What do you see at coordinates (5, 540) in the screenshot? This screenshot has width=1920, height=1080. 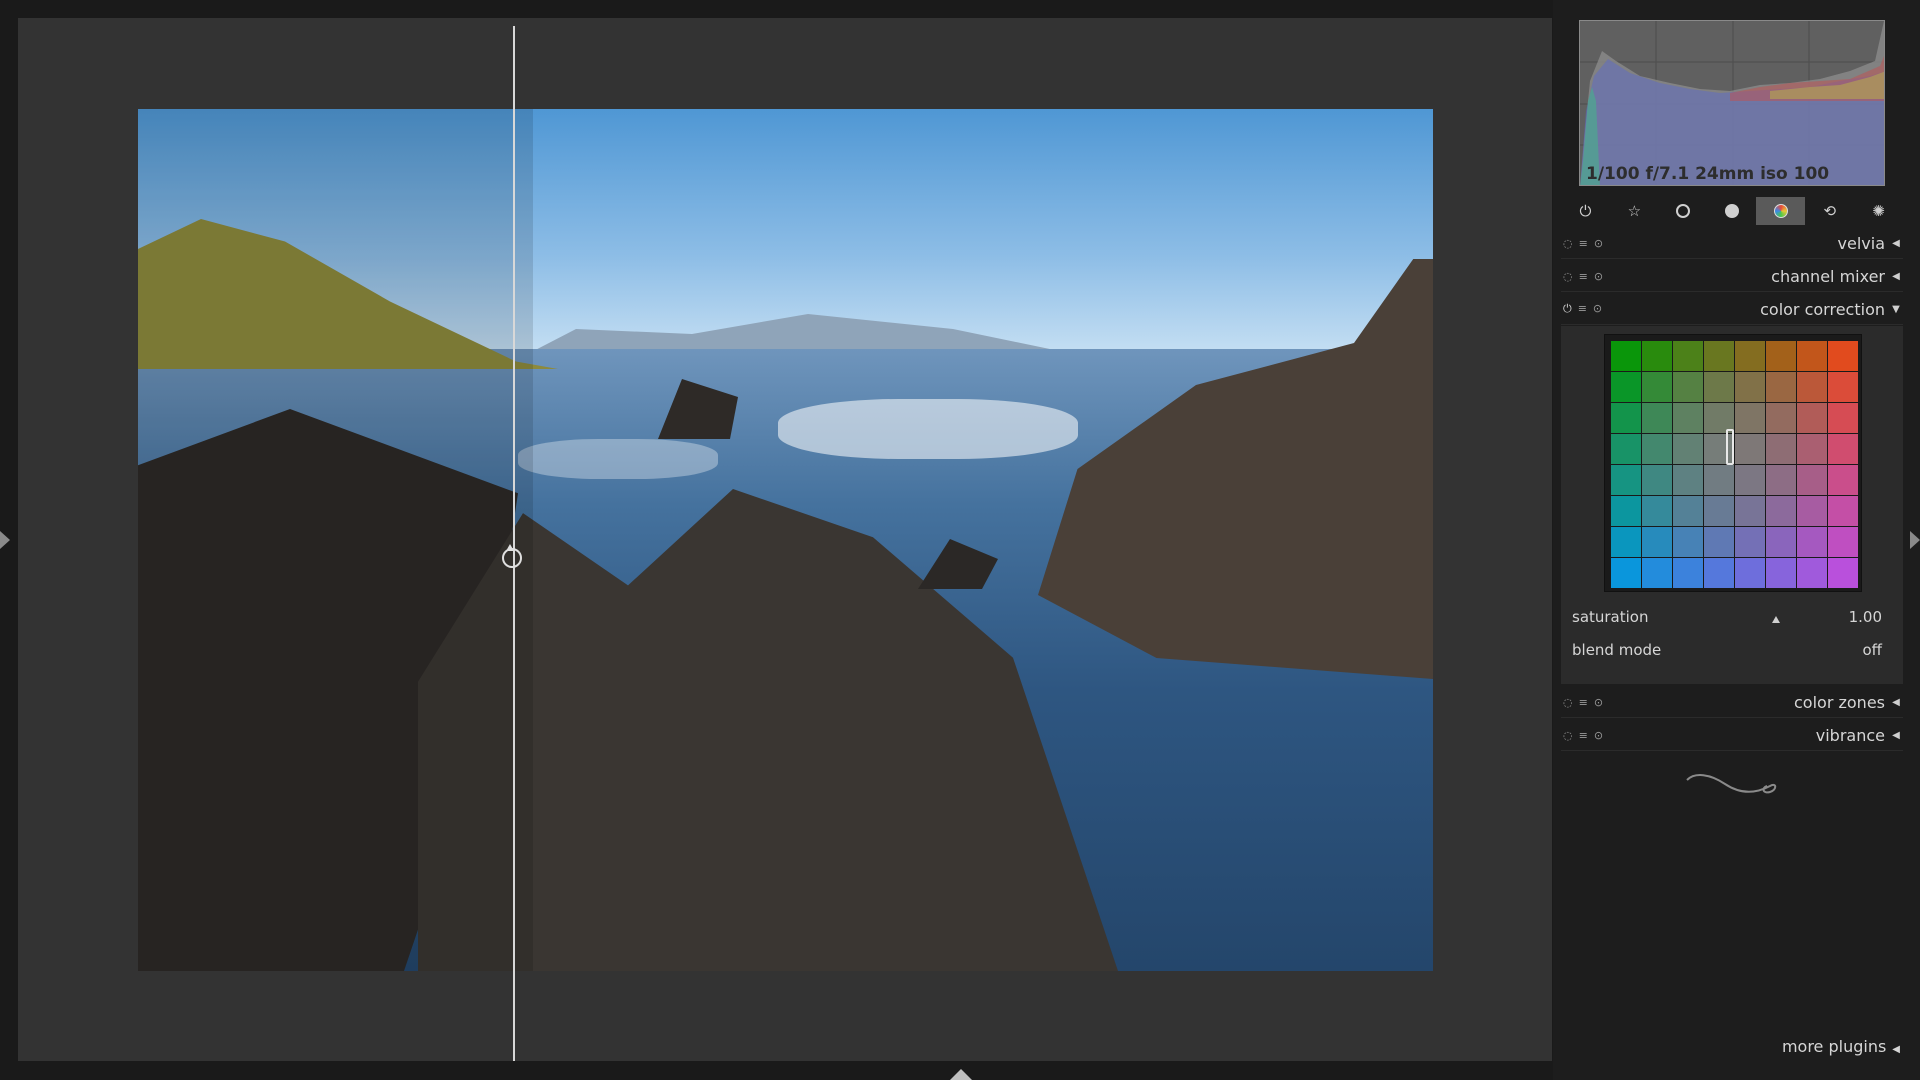 I see `left-panel-toggle-icon` at bounding box center [5, 540].